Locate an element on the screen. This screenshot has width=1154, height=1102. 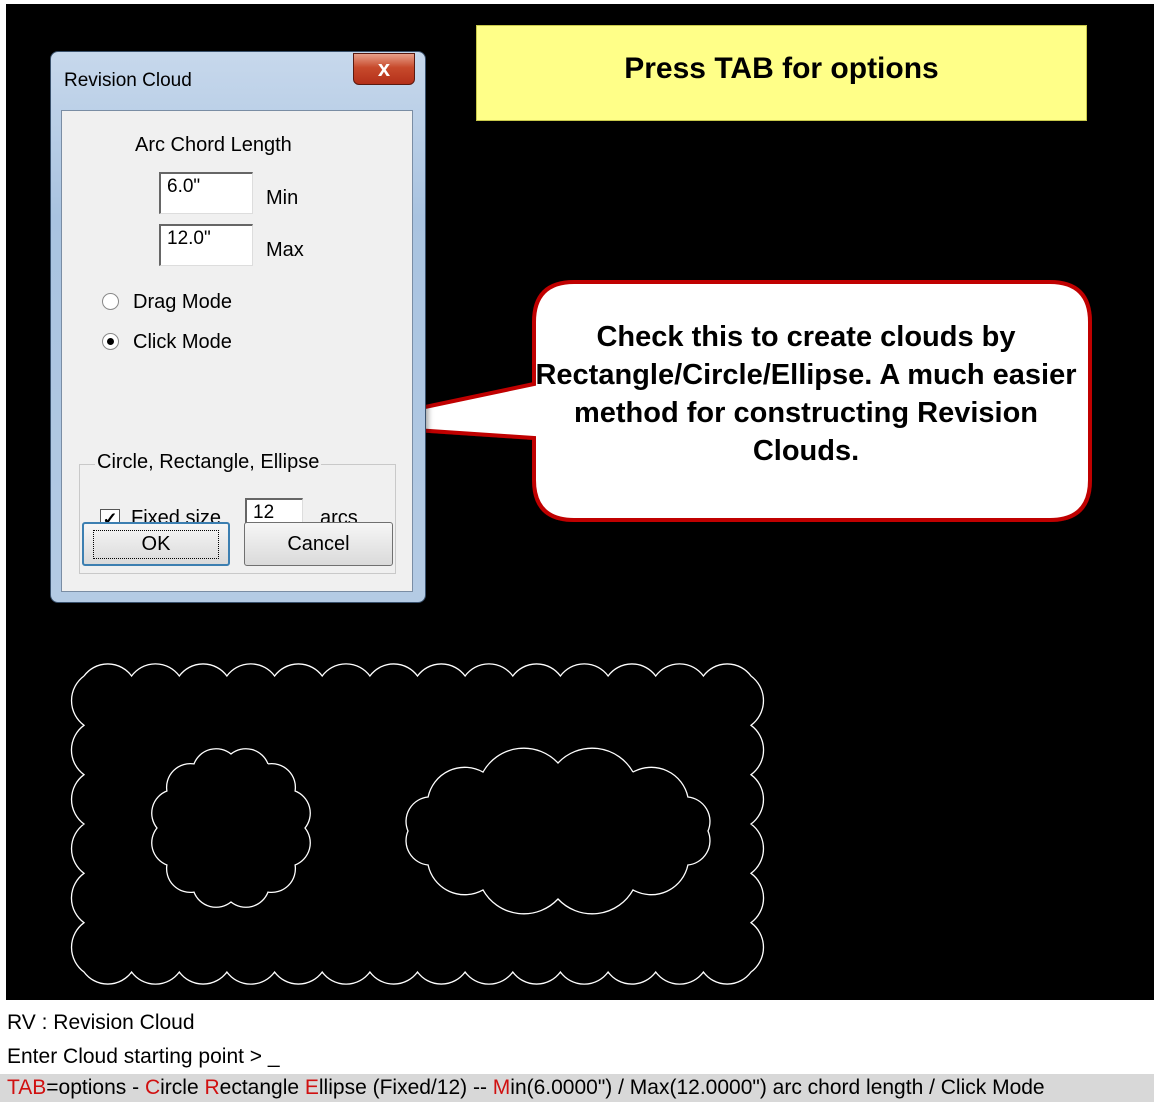
circle-cloud is located at coordinates (231, 828).